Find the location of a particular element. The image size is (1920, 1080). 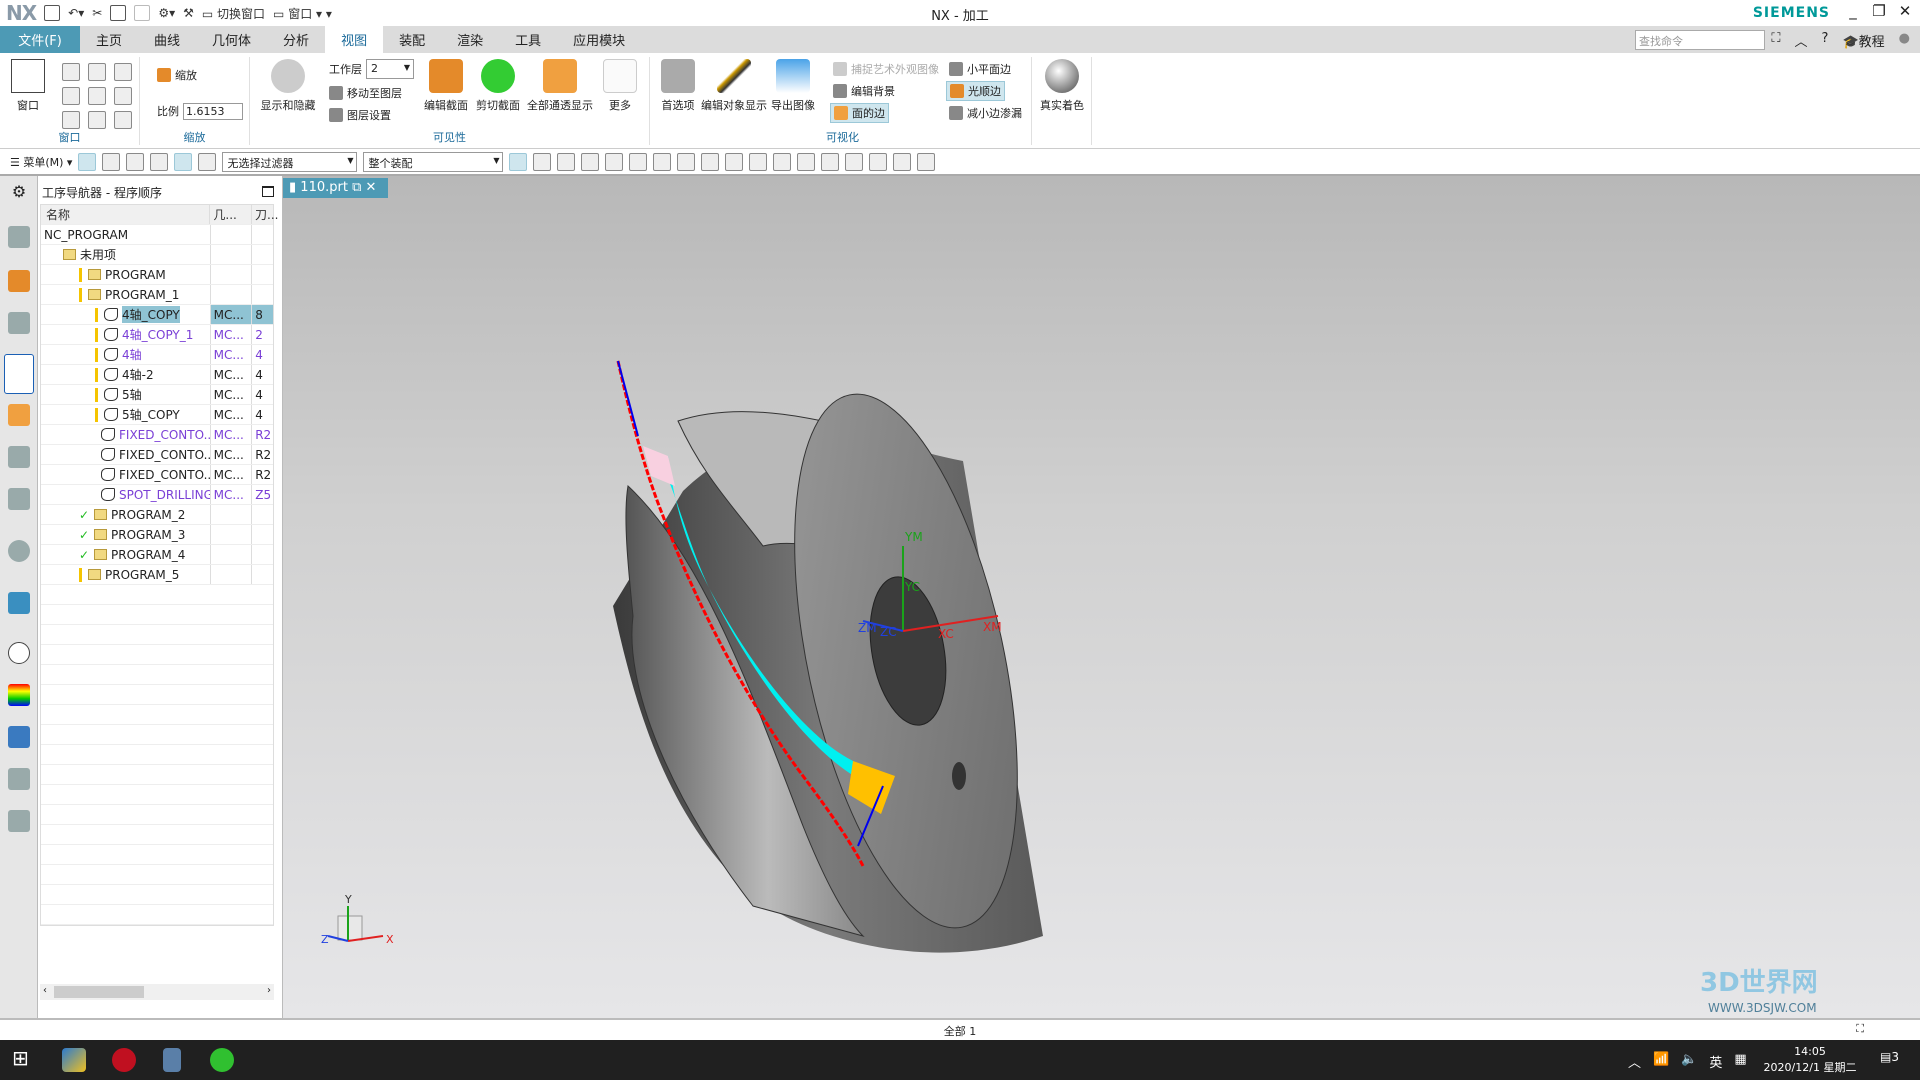

tree-row: 4轴_COPY_1 MC... 2 is located at coordinates (157, 335).